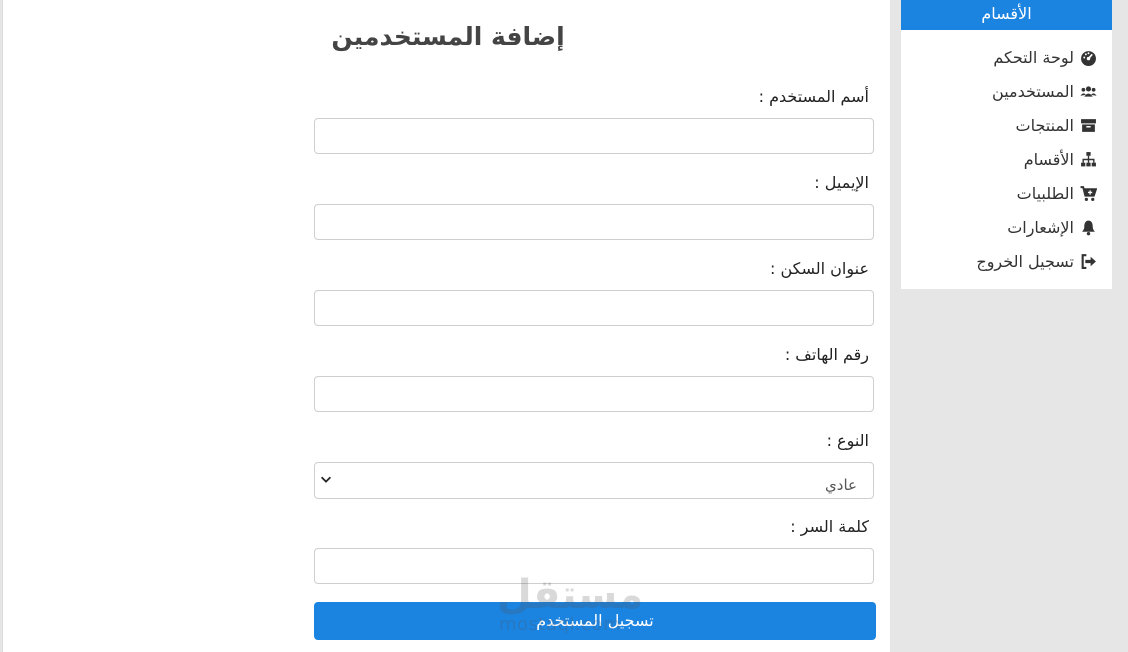 This screenshot has width=1128, height=652. Describe the element at coordinates (1088, 227) in the screenshot. I see `bell-icon` at that location.